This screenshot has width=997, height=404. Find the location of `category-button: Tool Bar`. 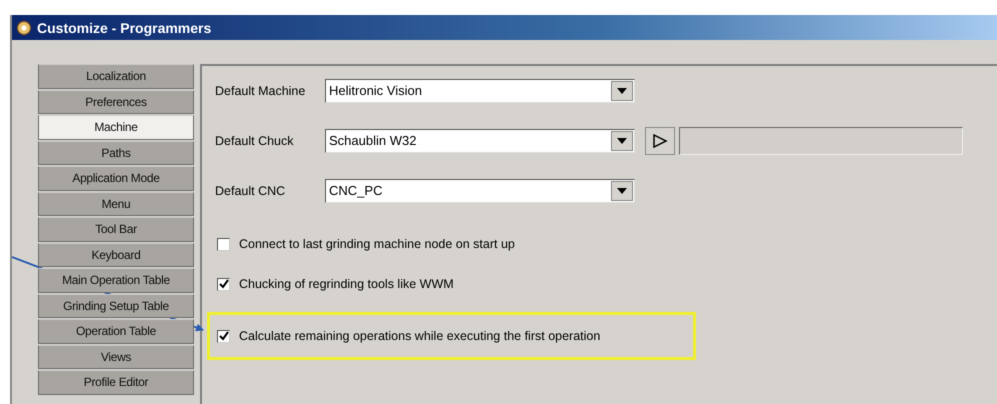

category-button: Tool Bar is located at coordinates (116, 229).